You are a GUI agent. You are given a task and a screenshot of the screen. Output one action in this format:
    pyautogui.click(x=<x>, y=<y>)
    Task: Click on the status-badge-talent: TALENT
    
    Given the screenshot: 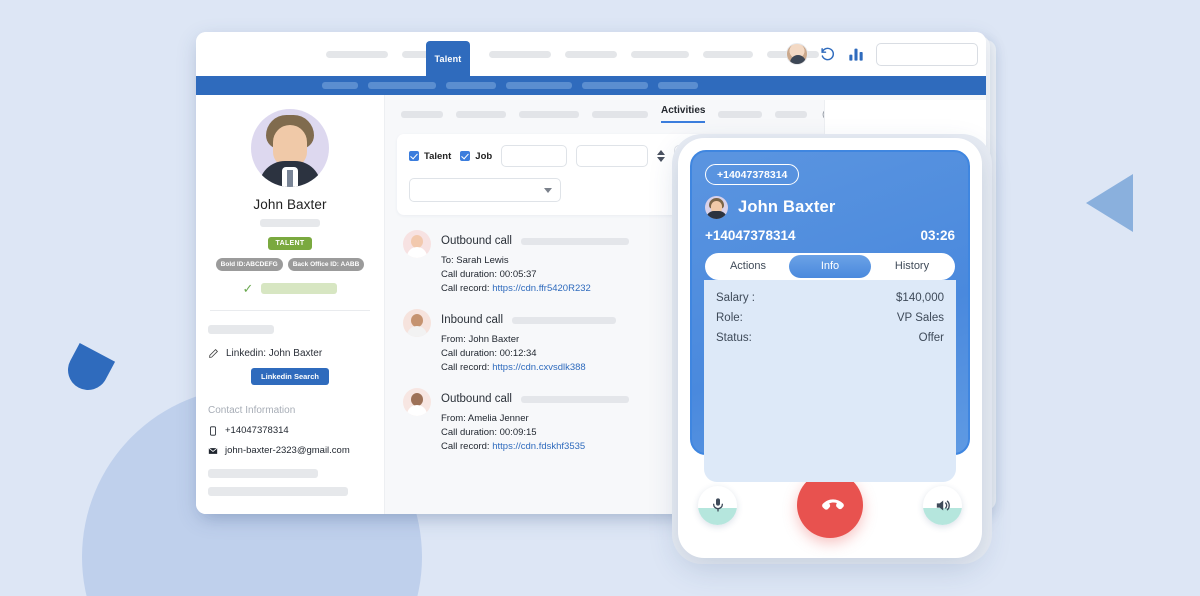 What is the action you would take?
    pyautogui.click(x=290, y=243)
    